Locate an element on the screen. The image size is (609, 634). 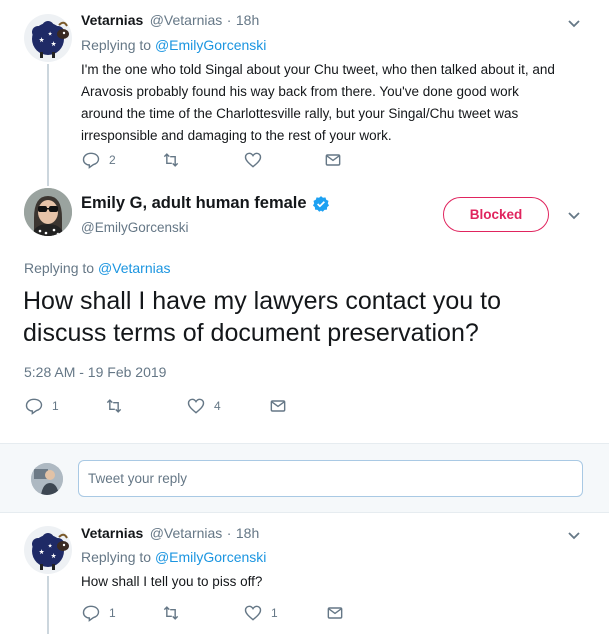
divider is located at coordinates (304, 512).